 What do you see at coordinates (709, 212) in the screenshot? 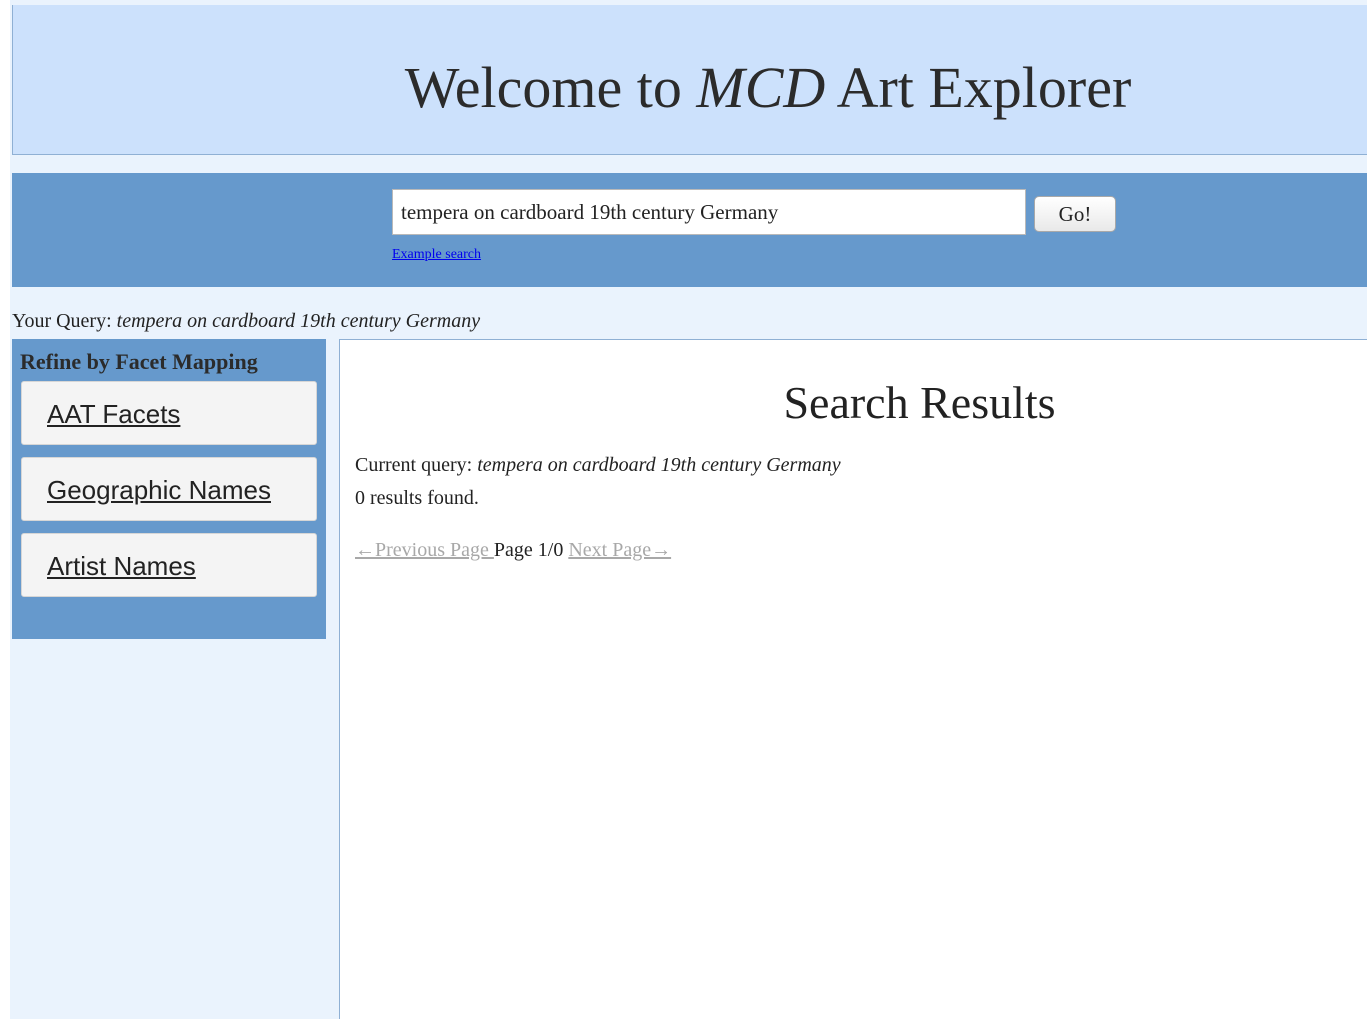
I see `search-input` at bounding box center [709, 212].